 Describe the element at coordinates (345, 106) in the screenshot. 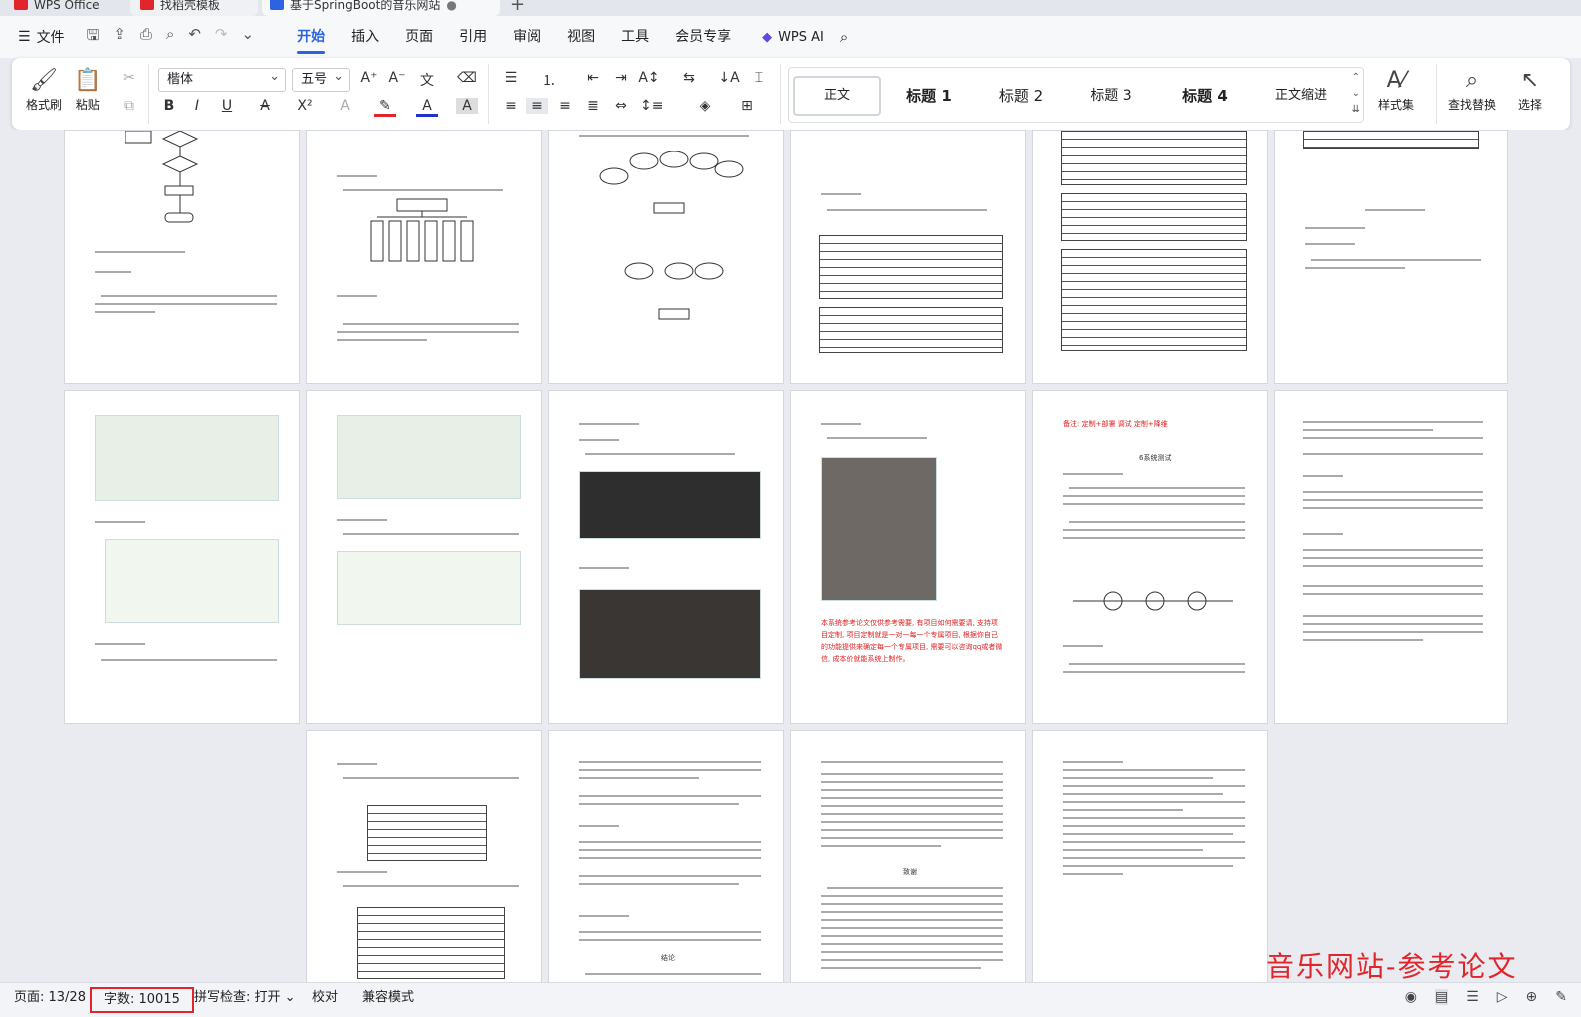

I see `text-effect-icon: A` at that location.